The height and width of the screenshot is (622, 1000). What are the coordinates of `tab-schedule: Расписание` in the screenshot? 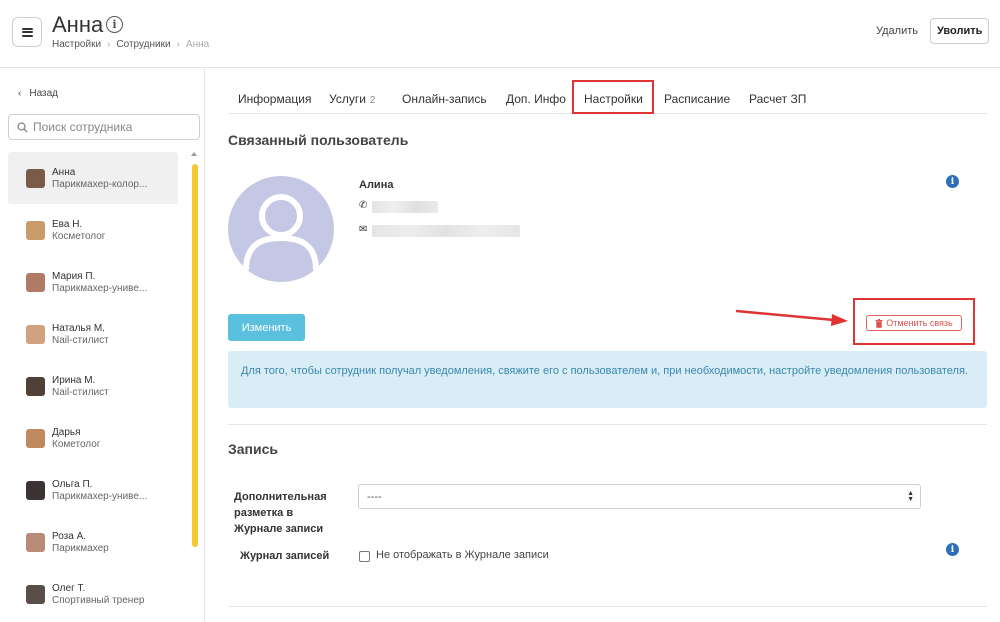 It's located at (697, 99).